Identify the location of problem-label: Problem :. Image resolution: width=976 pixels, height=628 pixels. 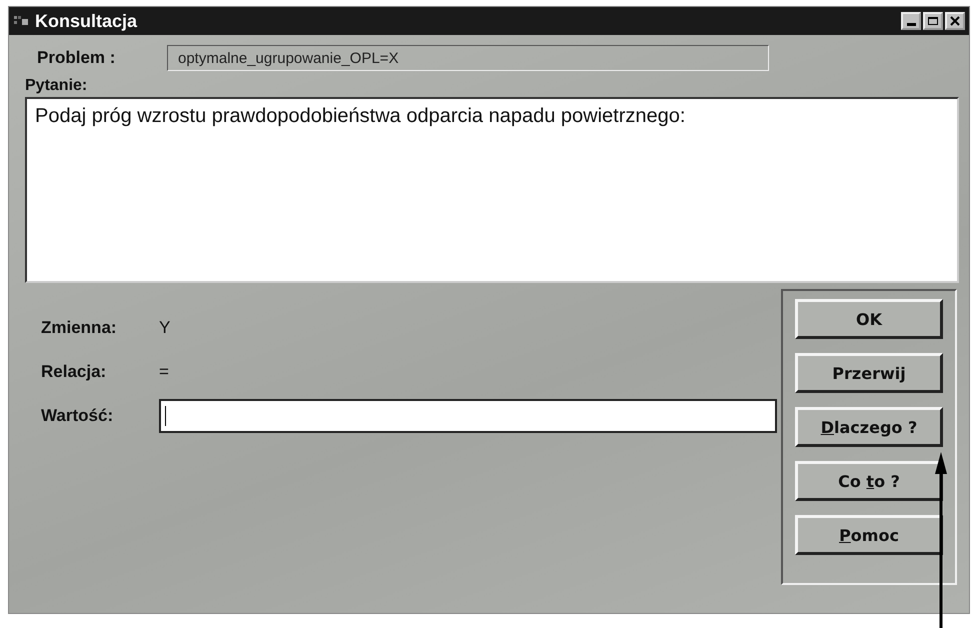
(76, 58).